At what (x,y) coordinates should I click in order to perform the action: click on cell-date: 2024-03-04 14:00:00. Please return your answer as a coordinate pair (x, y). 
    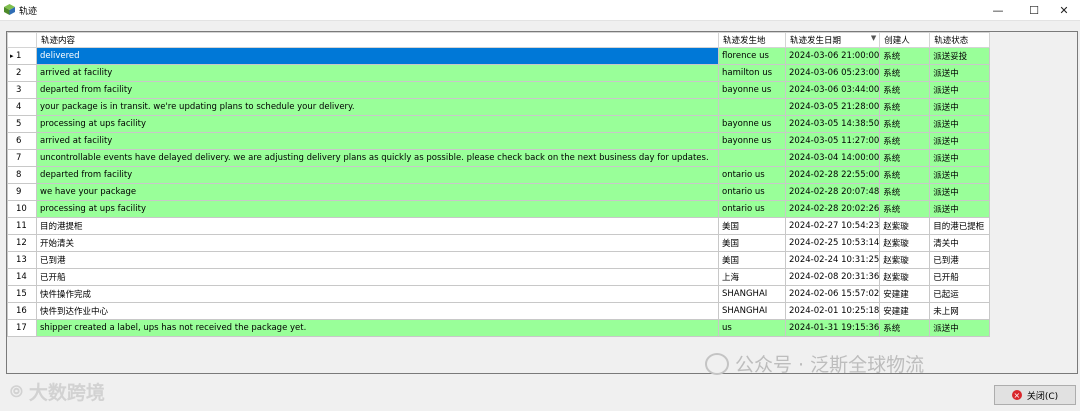
    Looking at the image, I should click on (832, 158).